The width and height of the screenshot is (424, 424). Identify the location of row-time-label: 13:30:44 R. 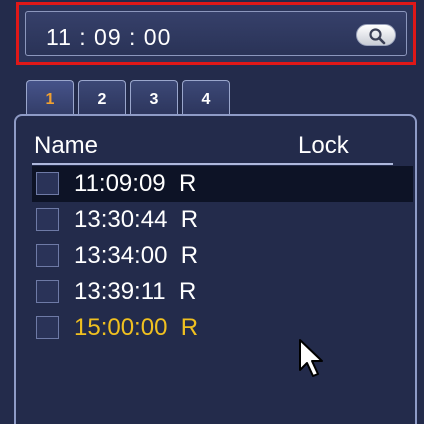
(136, 219).